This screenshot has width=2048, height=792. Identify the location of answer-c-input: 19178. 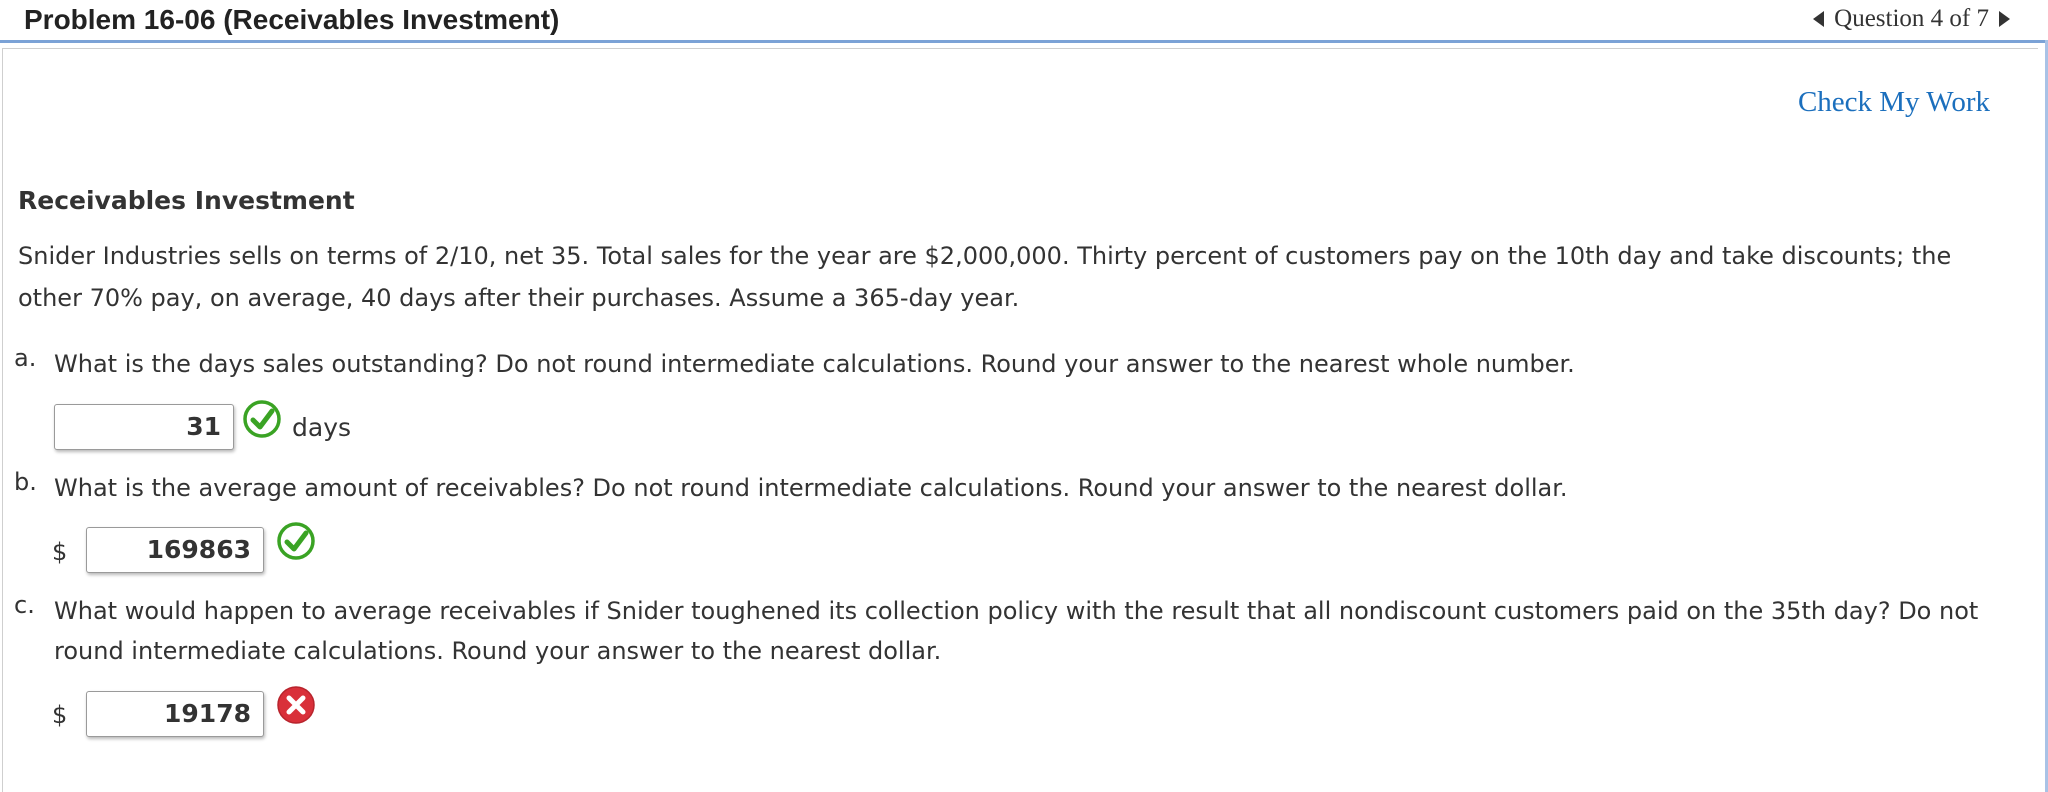
(175, 714).